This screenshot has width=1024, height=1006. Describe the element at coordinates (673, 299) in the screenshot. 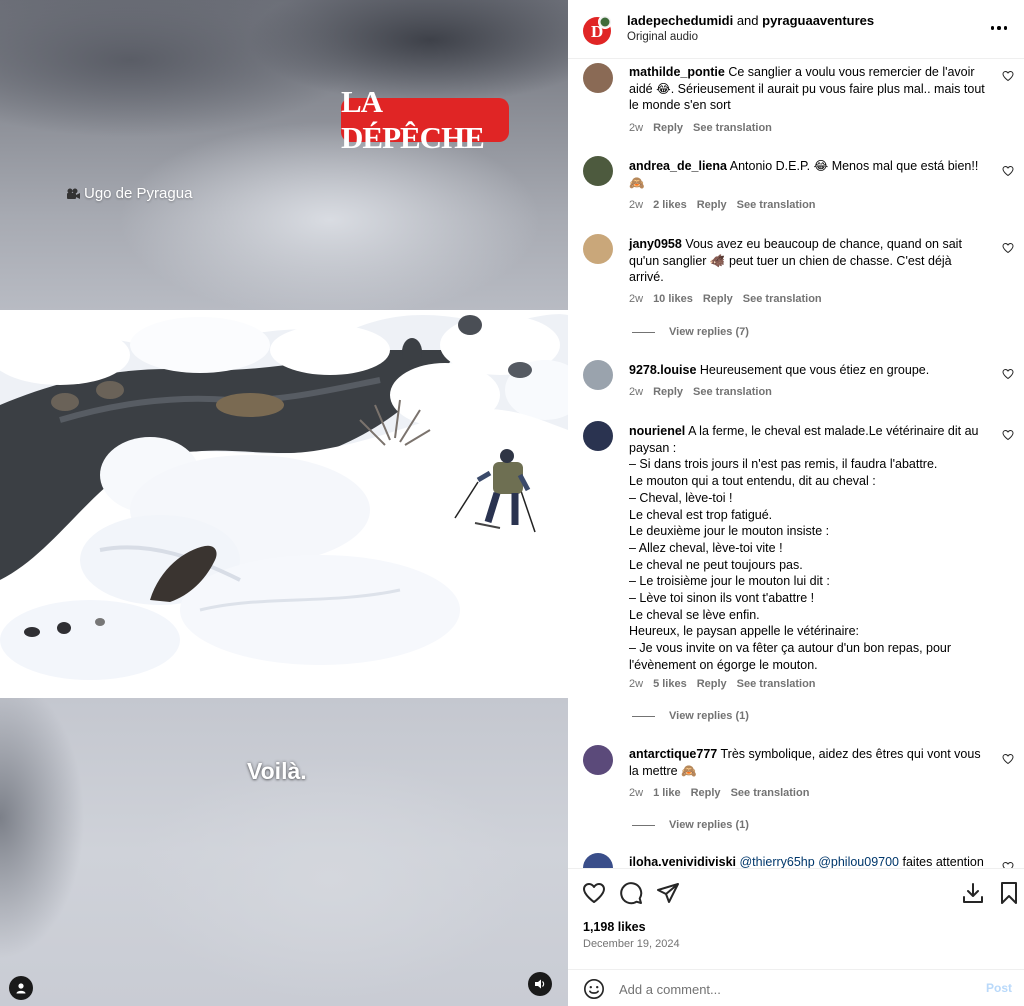

I see `comment-likes: 10 likes` at that location.